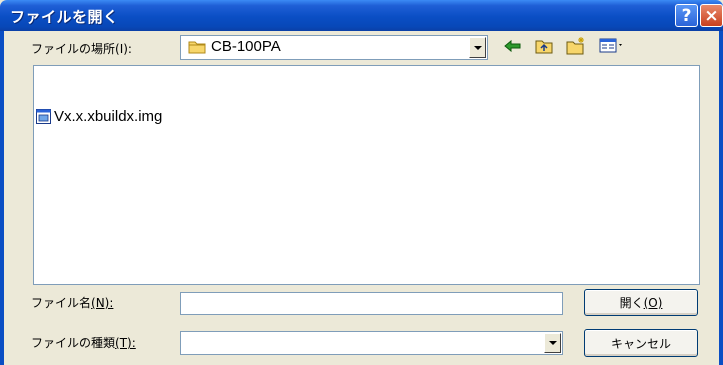 The height and width of the screenshot is (365, 723). I want to click on help-button: ?, so click(686, 15).